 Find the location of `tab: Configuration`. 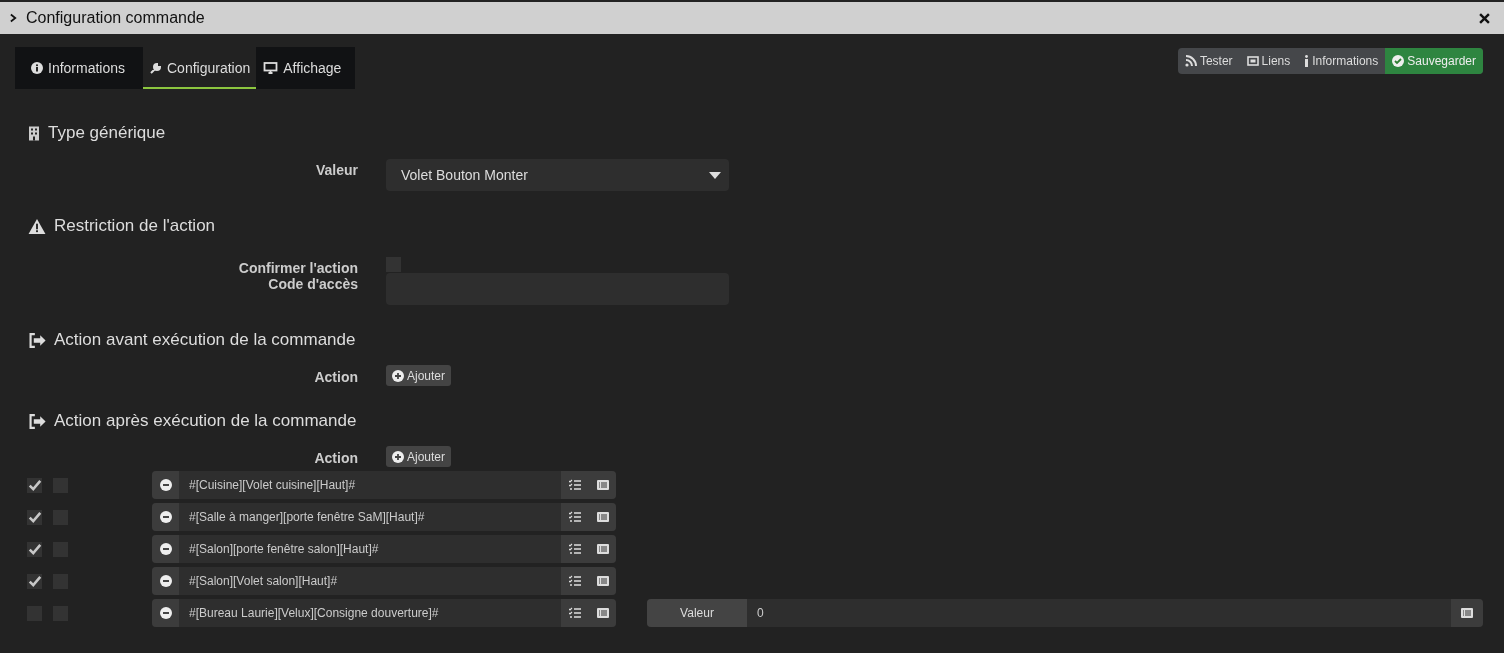

tab: Configuration is located at coordinates (200, 68).